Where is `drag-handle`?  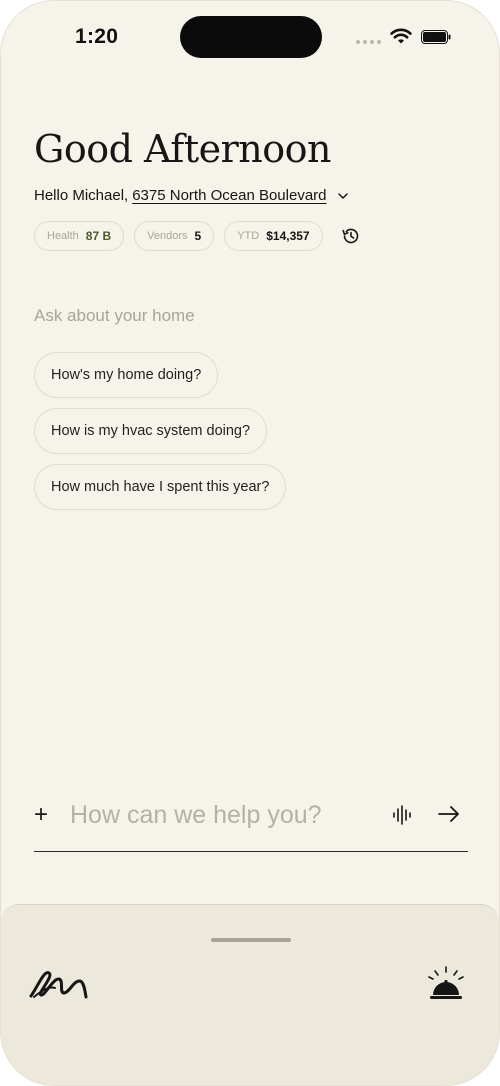
drag-handle is located at coordinates (251, 940).